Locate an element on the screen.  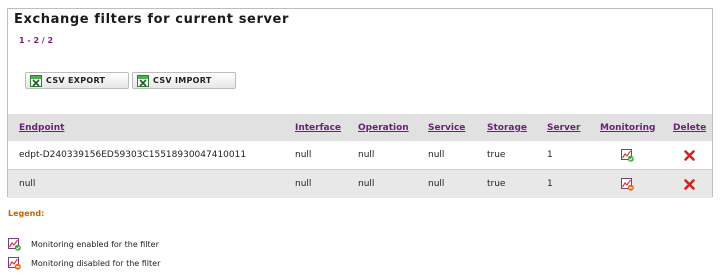
column-header-interface: Interface is located at coordinates (326, 127).